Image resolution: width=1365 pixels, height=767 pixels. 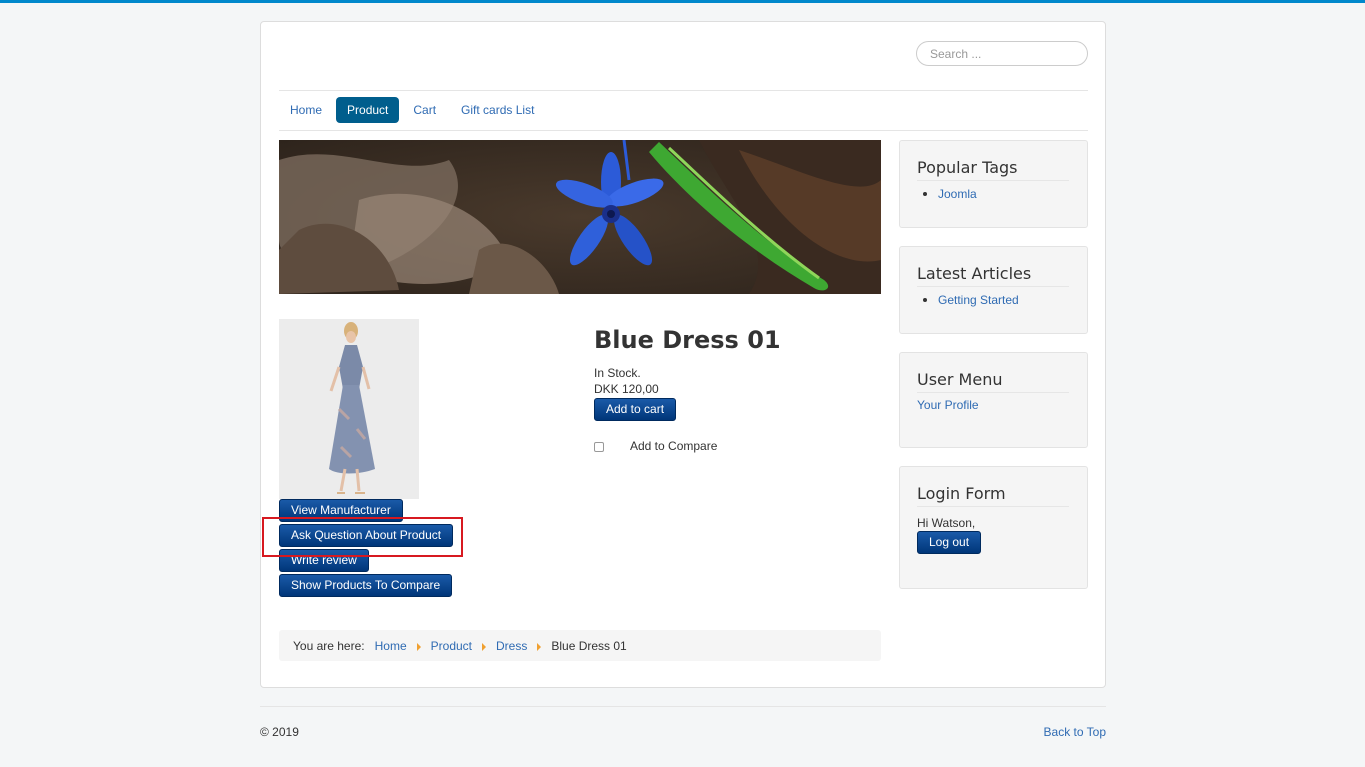 I want to click on breadcrumb-current: Blue Dress 01, so click(x=589, y=645).